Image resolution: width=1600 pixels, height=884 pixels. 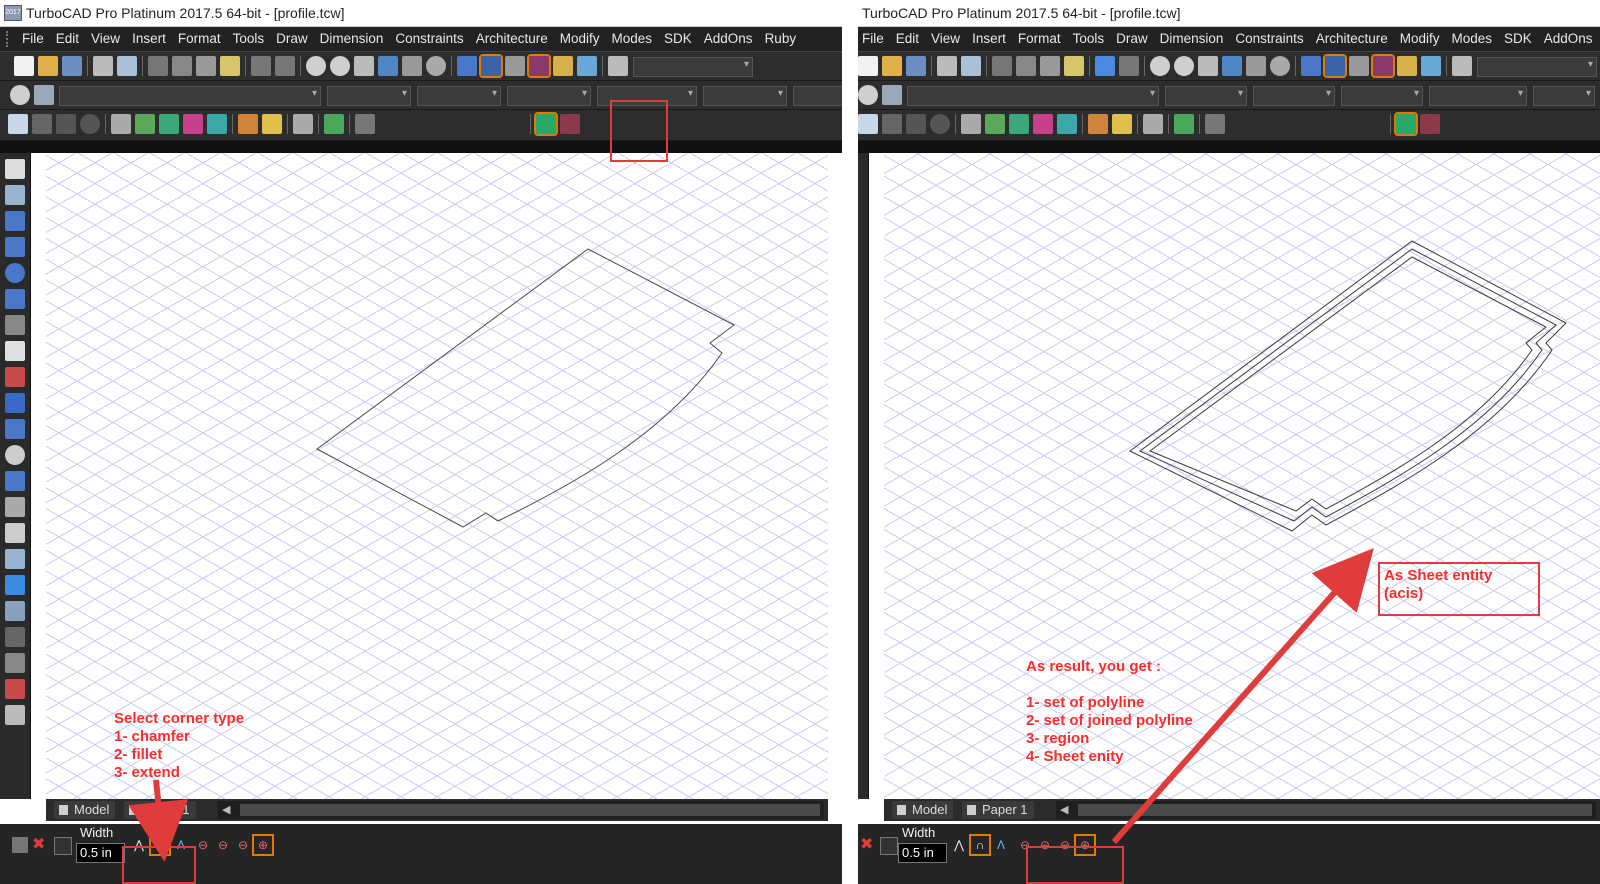 What do you see at coordinates (33, 39) in the screenshot?
I see `menu-file: File` at bounding box center [33, 39].